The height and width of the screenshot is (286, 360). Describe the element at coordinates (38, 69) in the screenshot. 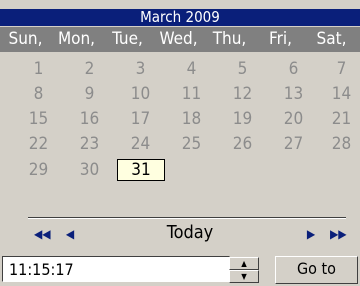

I see `day-cell: 1` at that location.